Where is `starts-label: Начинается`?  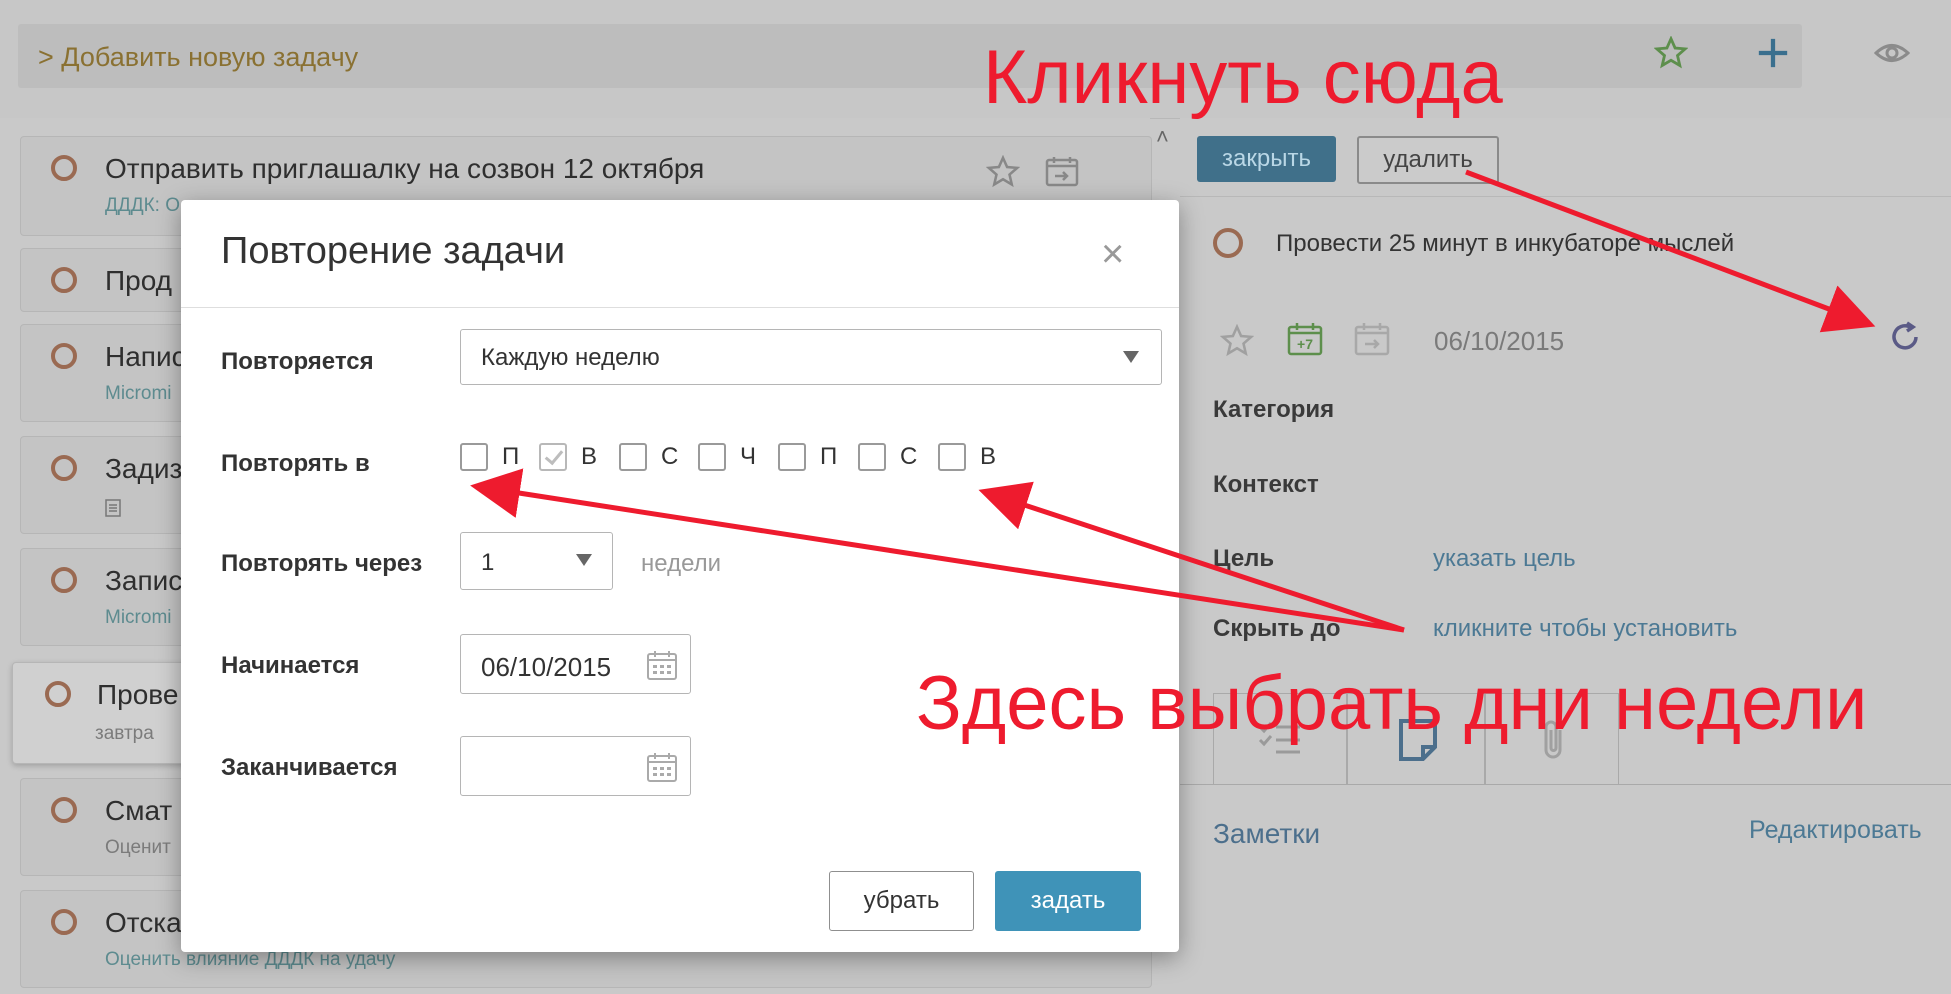 starts-label: Начинается is located at coordinates (290, 665).